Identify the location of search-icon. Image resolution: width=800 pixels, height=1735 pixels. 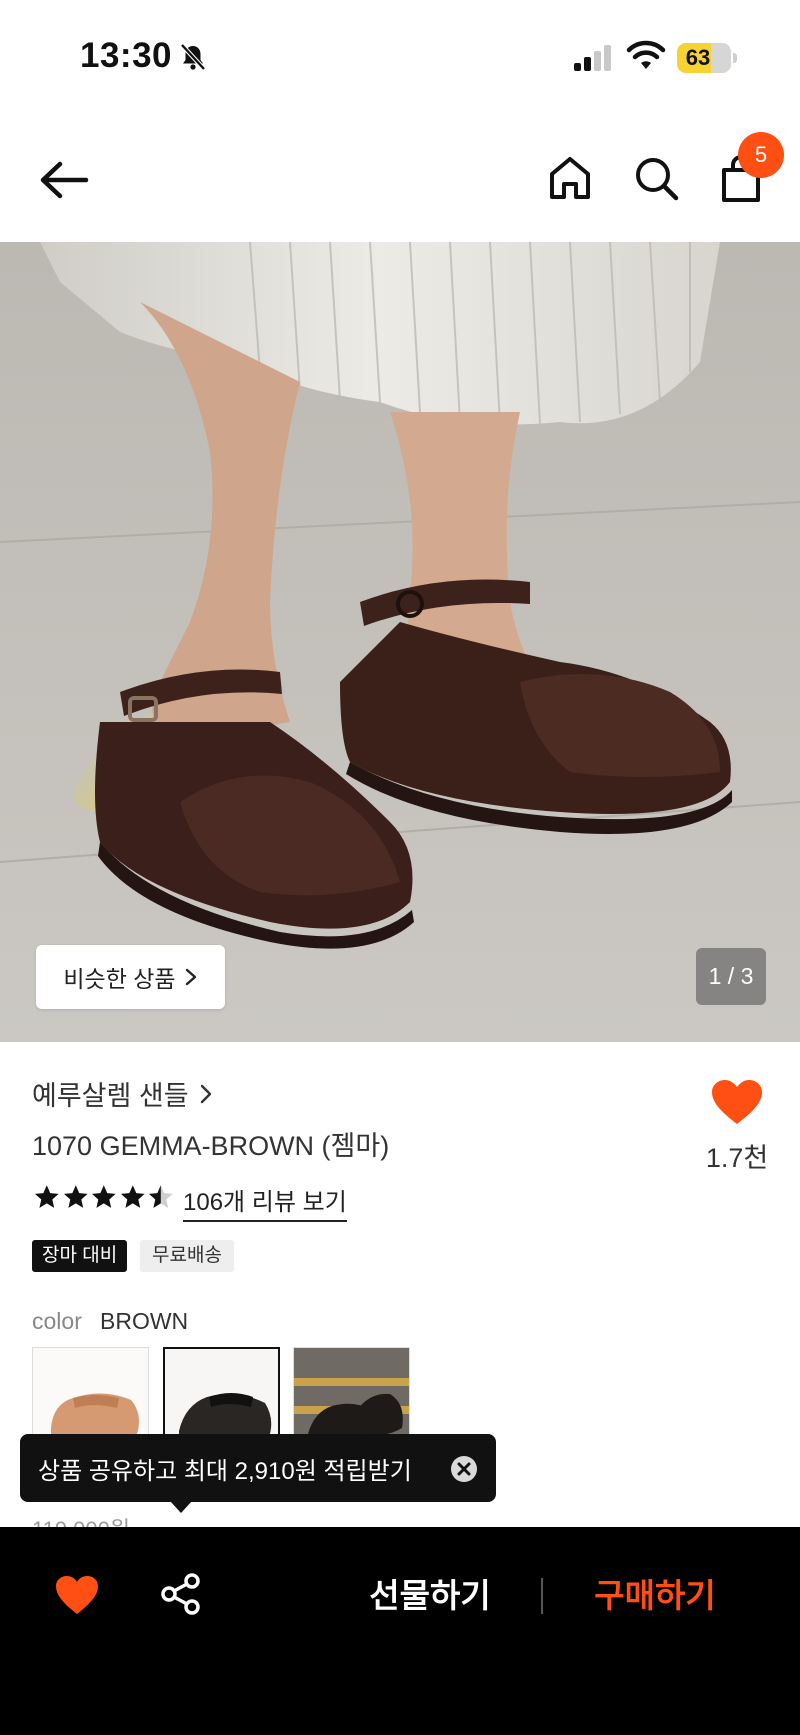
(656, 178).